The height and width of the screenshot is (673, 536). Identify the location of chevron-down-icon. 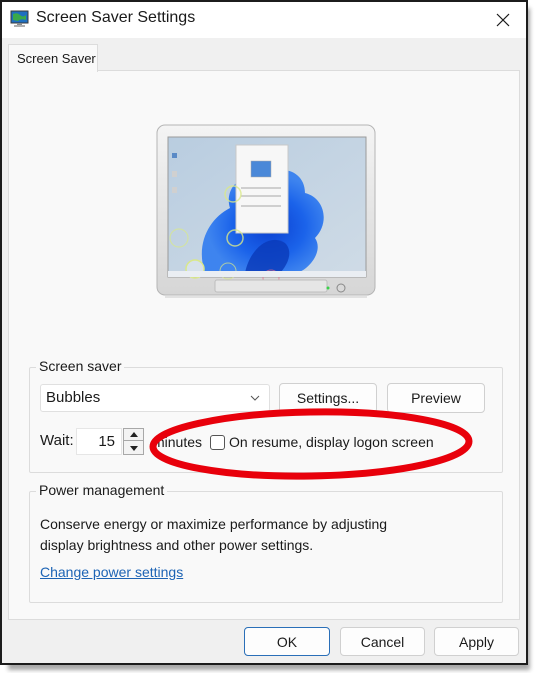
(255, 397).